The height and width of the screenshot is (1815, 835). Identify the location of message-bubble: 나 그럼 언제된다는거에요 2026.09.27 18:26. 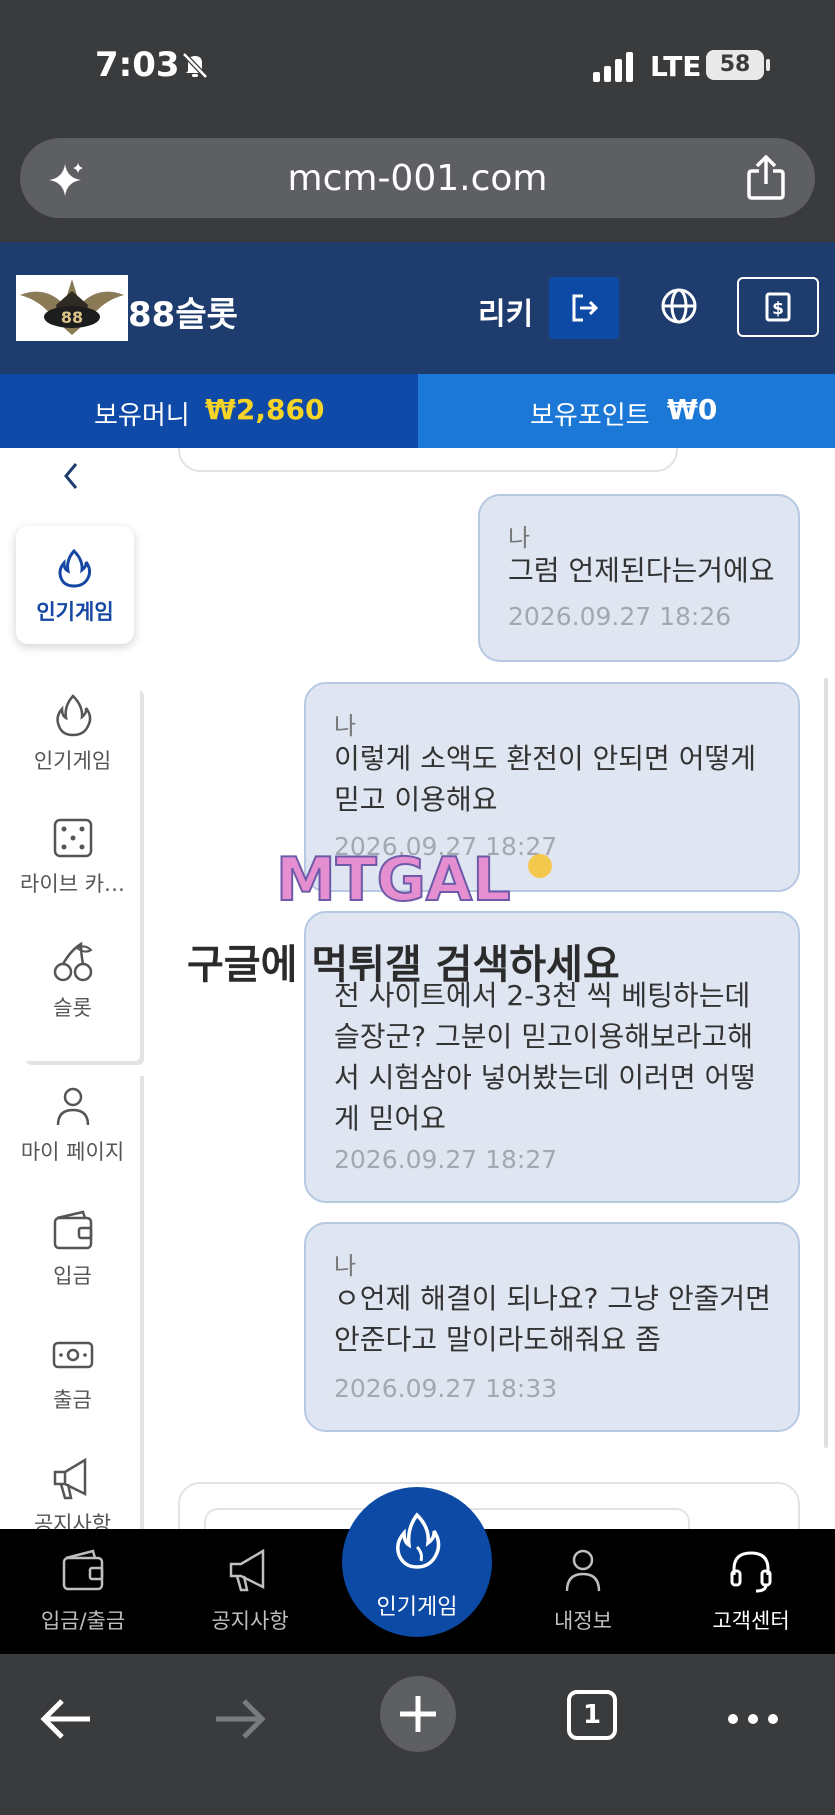
(639, 578).